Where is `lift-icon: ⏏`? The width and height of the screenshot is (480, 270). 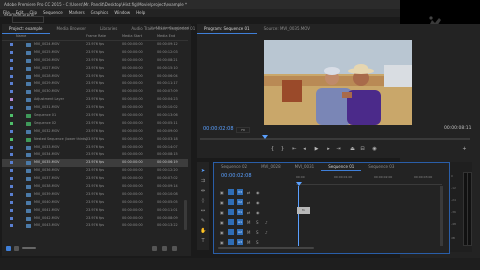 lift-icon: ⏏ is located at coordinates (352, 149).